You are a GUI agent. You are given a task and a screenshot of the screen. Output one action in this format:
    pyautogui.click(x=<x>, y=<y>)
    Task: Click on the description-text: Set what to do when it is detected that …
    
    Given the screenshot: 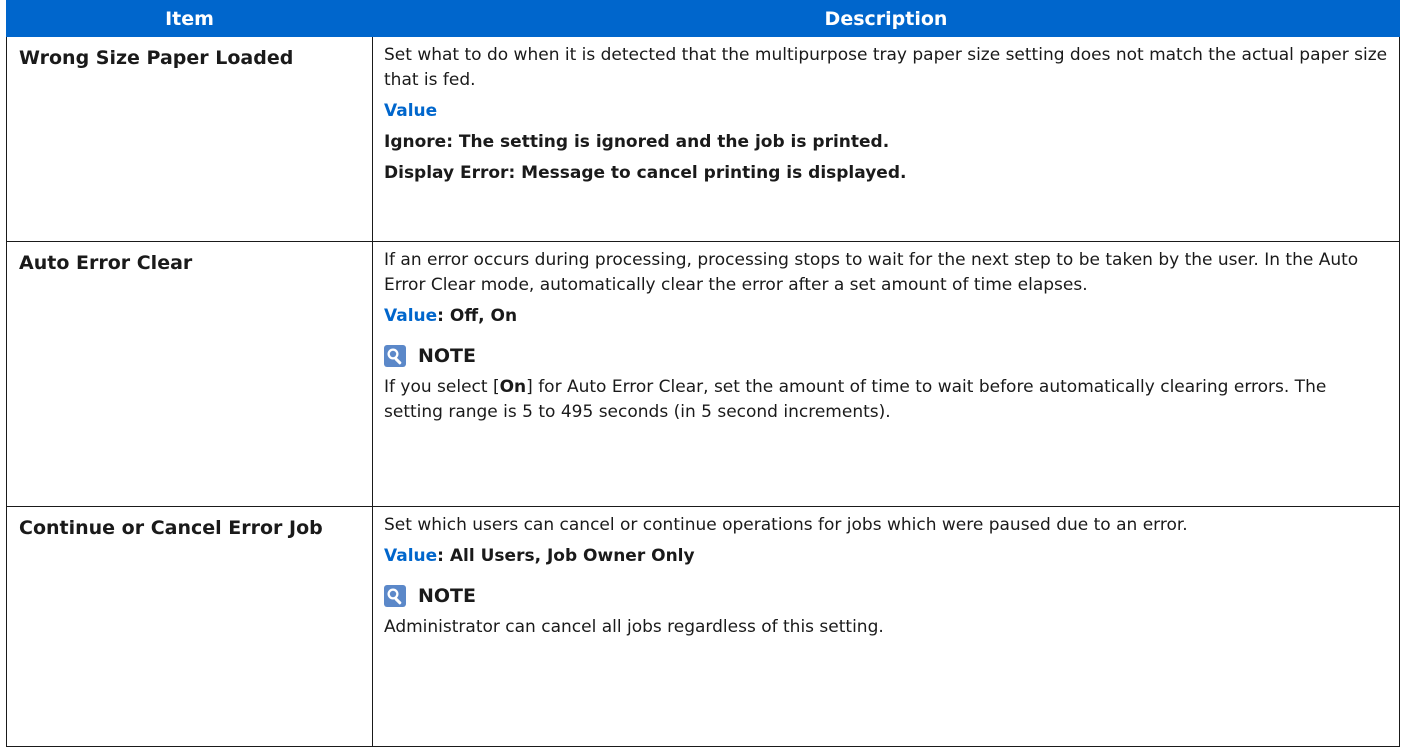 What is the action you would take?
    pyautogui.click(x=886, y=67)
    